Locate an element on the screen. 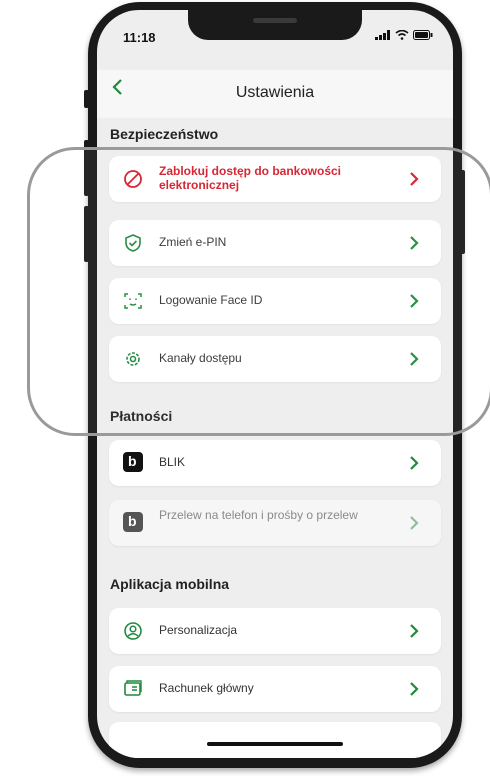 The image size is (490, 776). section-security: Bezpieczeństwo is located at coordinates (164, 134).